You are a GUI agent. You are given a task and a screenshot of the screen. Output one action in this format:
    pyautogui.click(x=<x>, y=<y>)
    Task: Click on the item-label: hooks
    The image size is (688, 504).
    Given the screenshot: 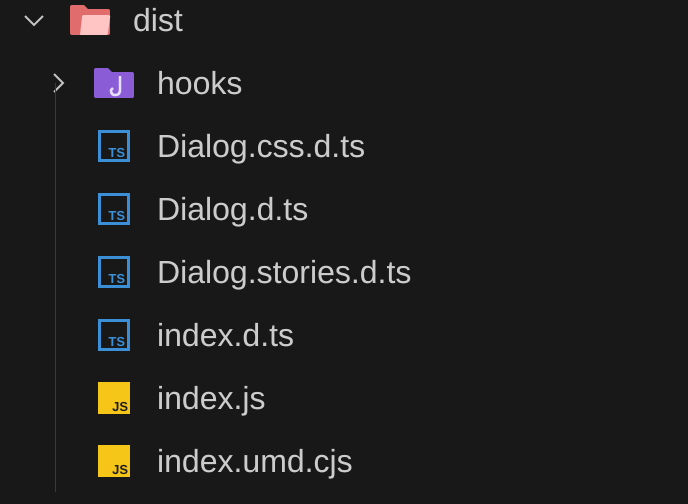 What is the action you would take?
    pyautogui.click(x=199, y=83)
    